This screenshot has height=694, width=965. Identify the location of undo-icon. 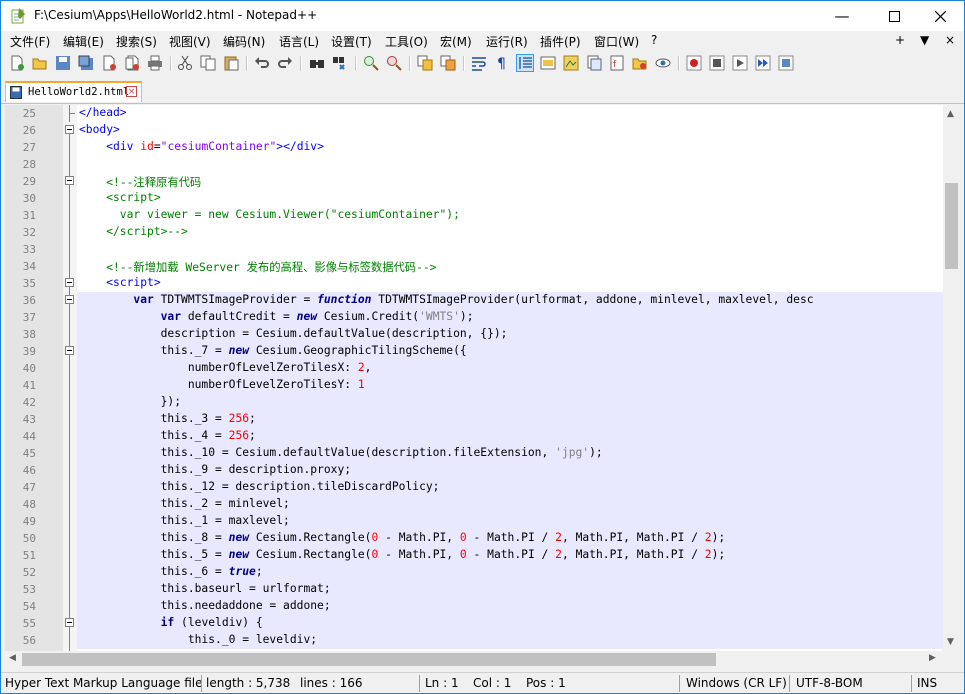
(262, 63).